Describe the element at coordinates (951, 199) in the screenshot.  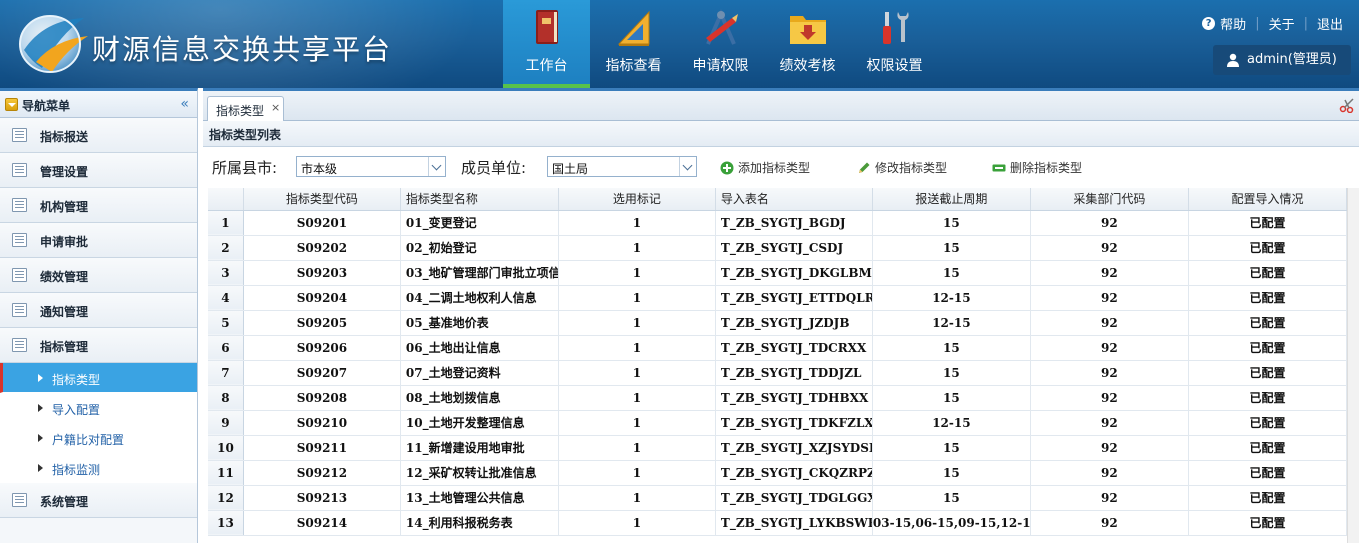
I see `column-header-deadline: 报送截止周期` at that location.